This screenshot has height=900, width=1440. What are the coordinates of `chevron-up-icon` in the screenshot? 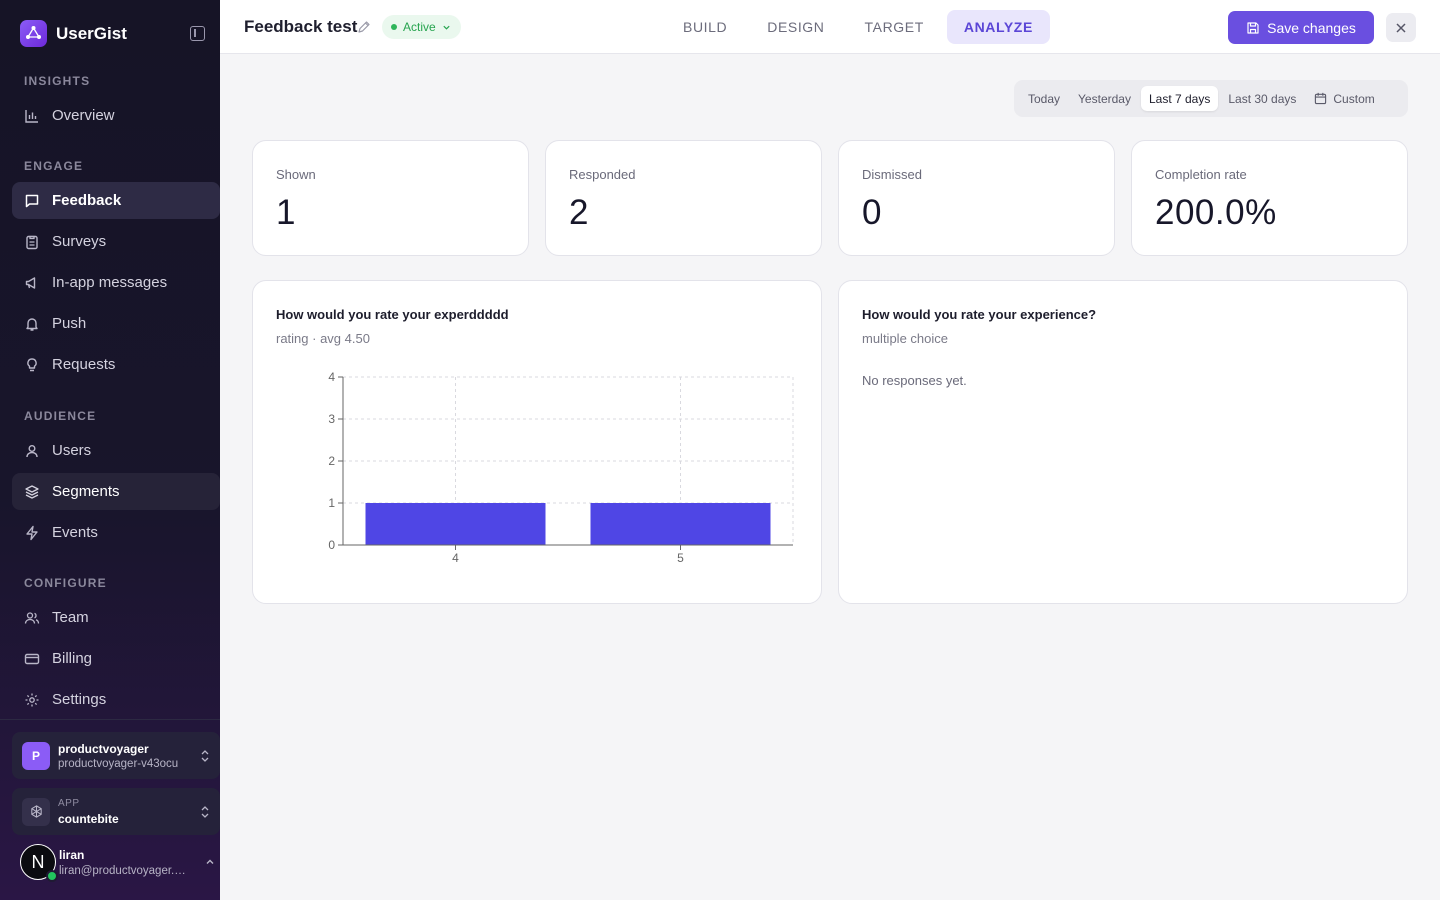 It's located at (210, 861).